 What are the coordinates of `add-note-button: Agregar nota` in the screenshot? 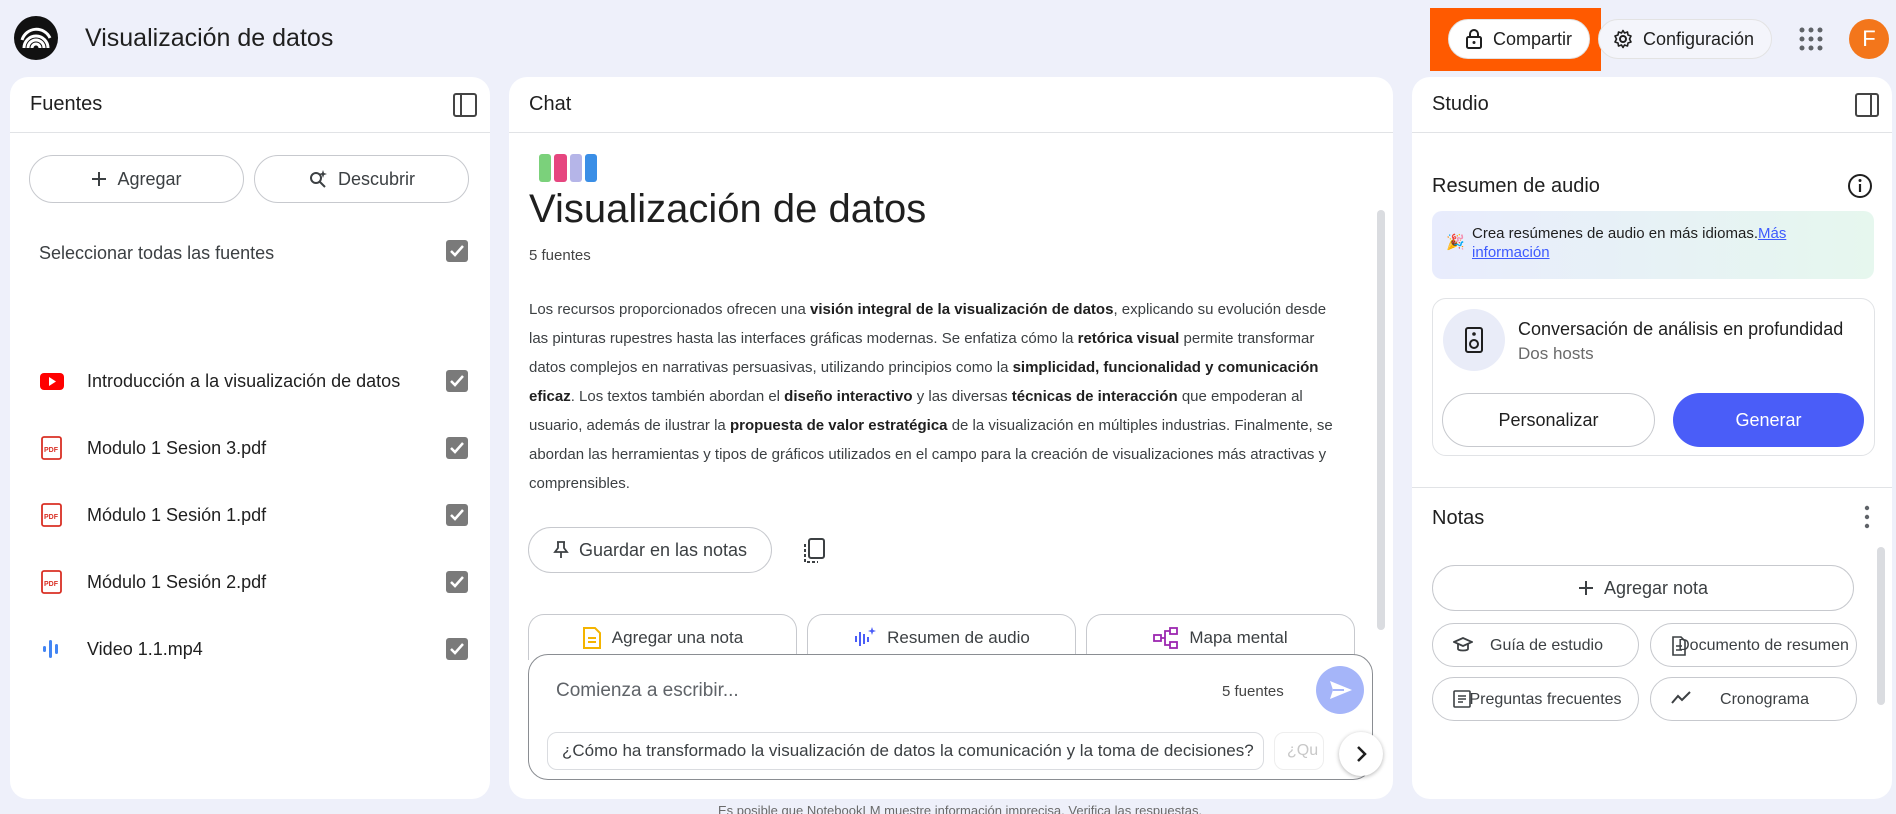 It's located at (1643, 588).